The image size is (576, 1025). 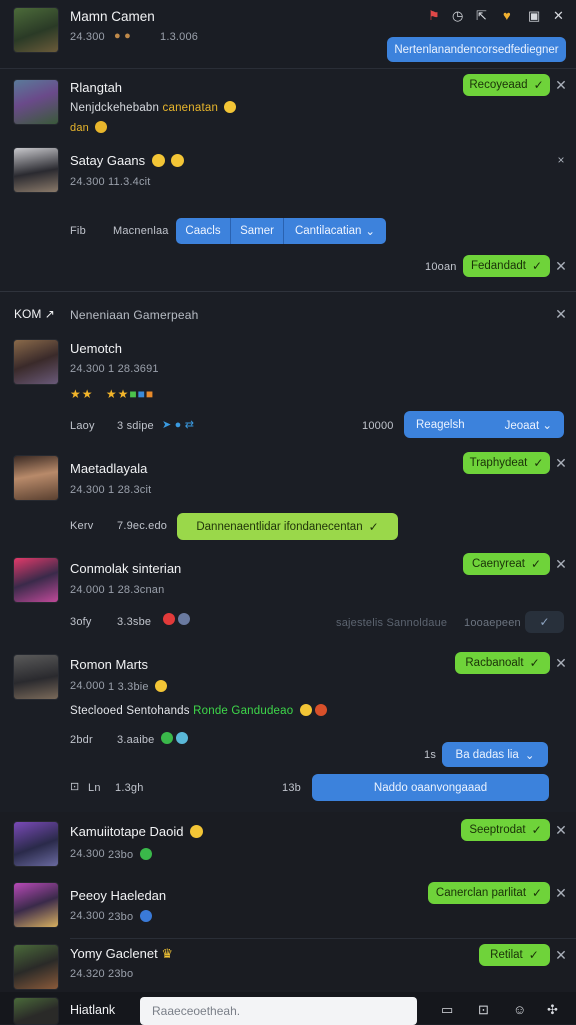 I want to click on item3-small-label: 1s, so click(x=430, y=755).